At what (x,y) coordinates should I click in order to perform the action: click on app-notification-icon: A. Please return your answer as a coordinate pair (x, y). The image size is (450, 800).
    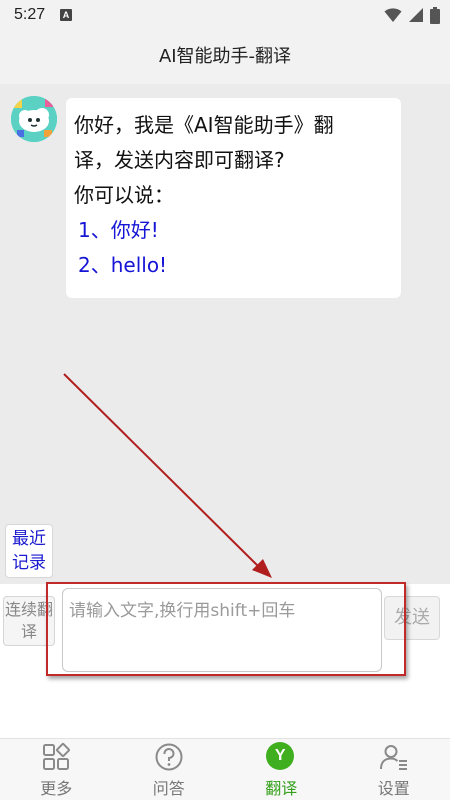
    Looking at the image, I should click on (66, 15).